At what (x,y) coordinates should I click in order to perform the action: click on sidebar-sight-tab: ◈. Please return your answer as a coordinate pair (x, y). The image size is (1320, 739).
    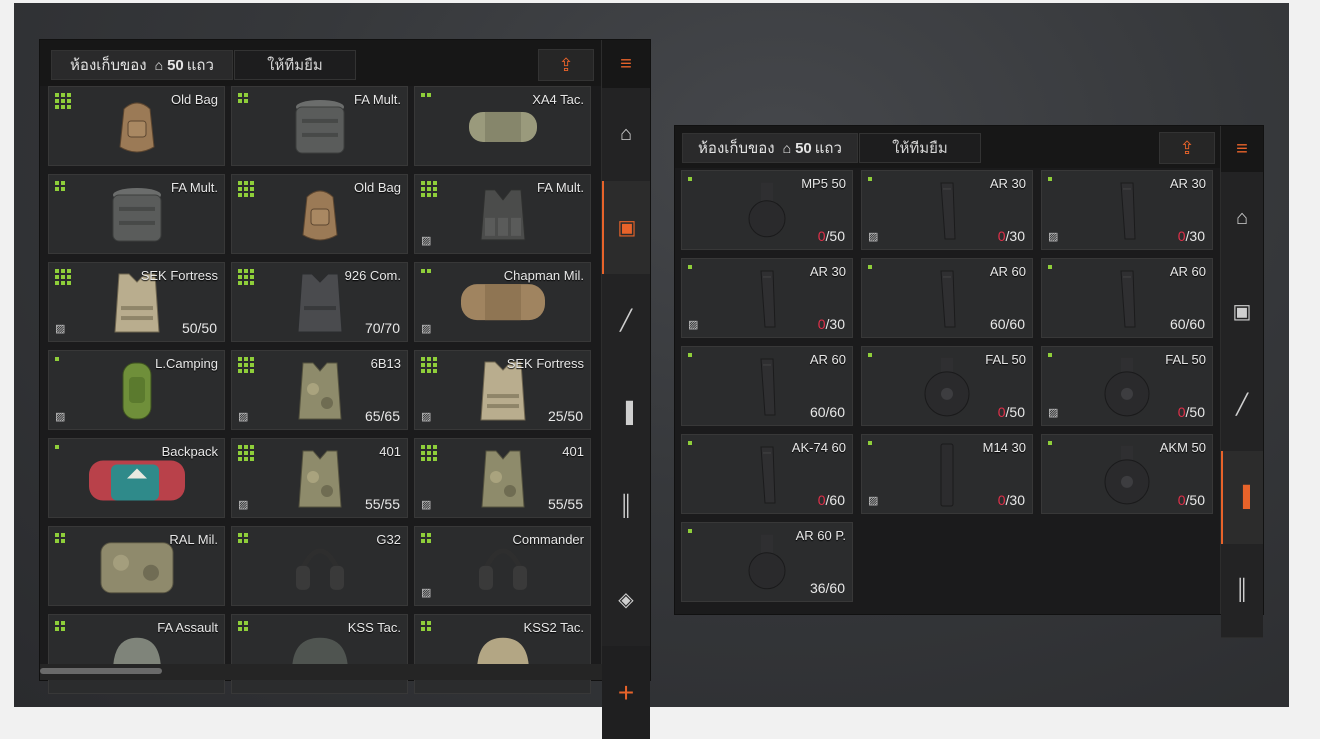
    Looking at the image, I should click on (626, 600).